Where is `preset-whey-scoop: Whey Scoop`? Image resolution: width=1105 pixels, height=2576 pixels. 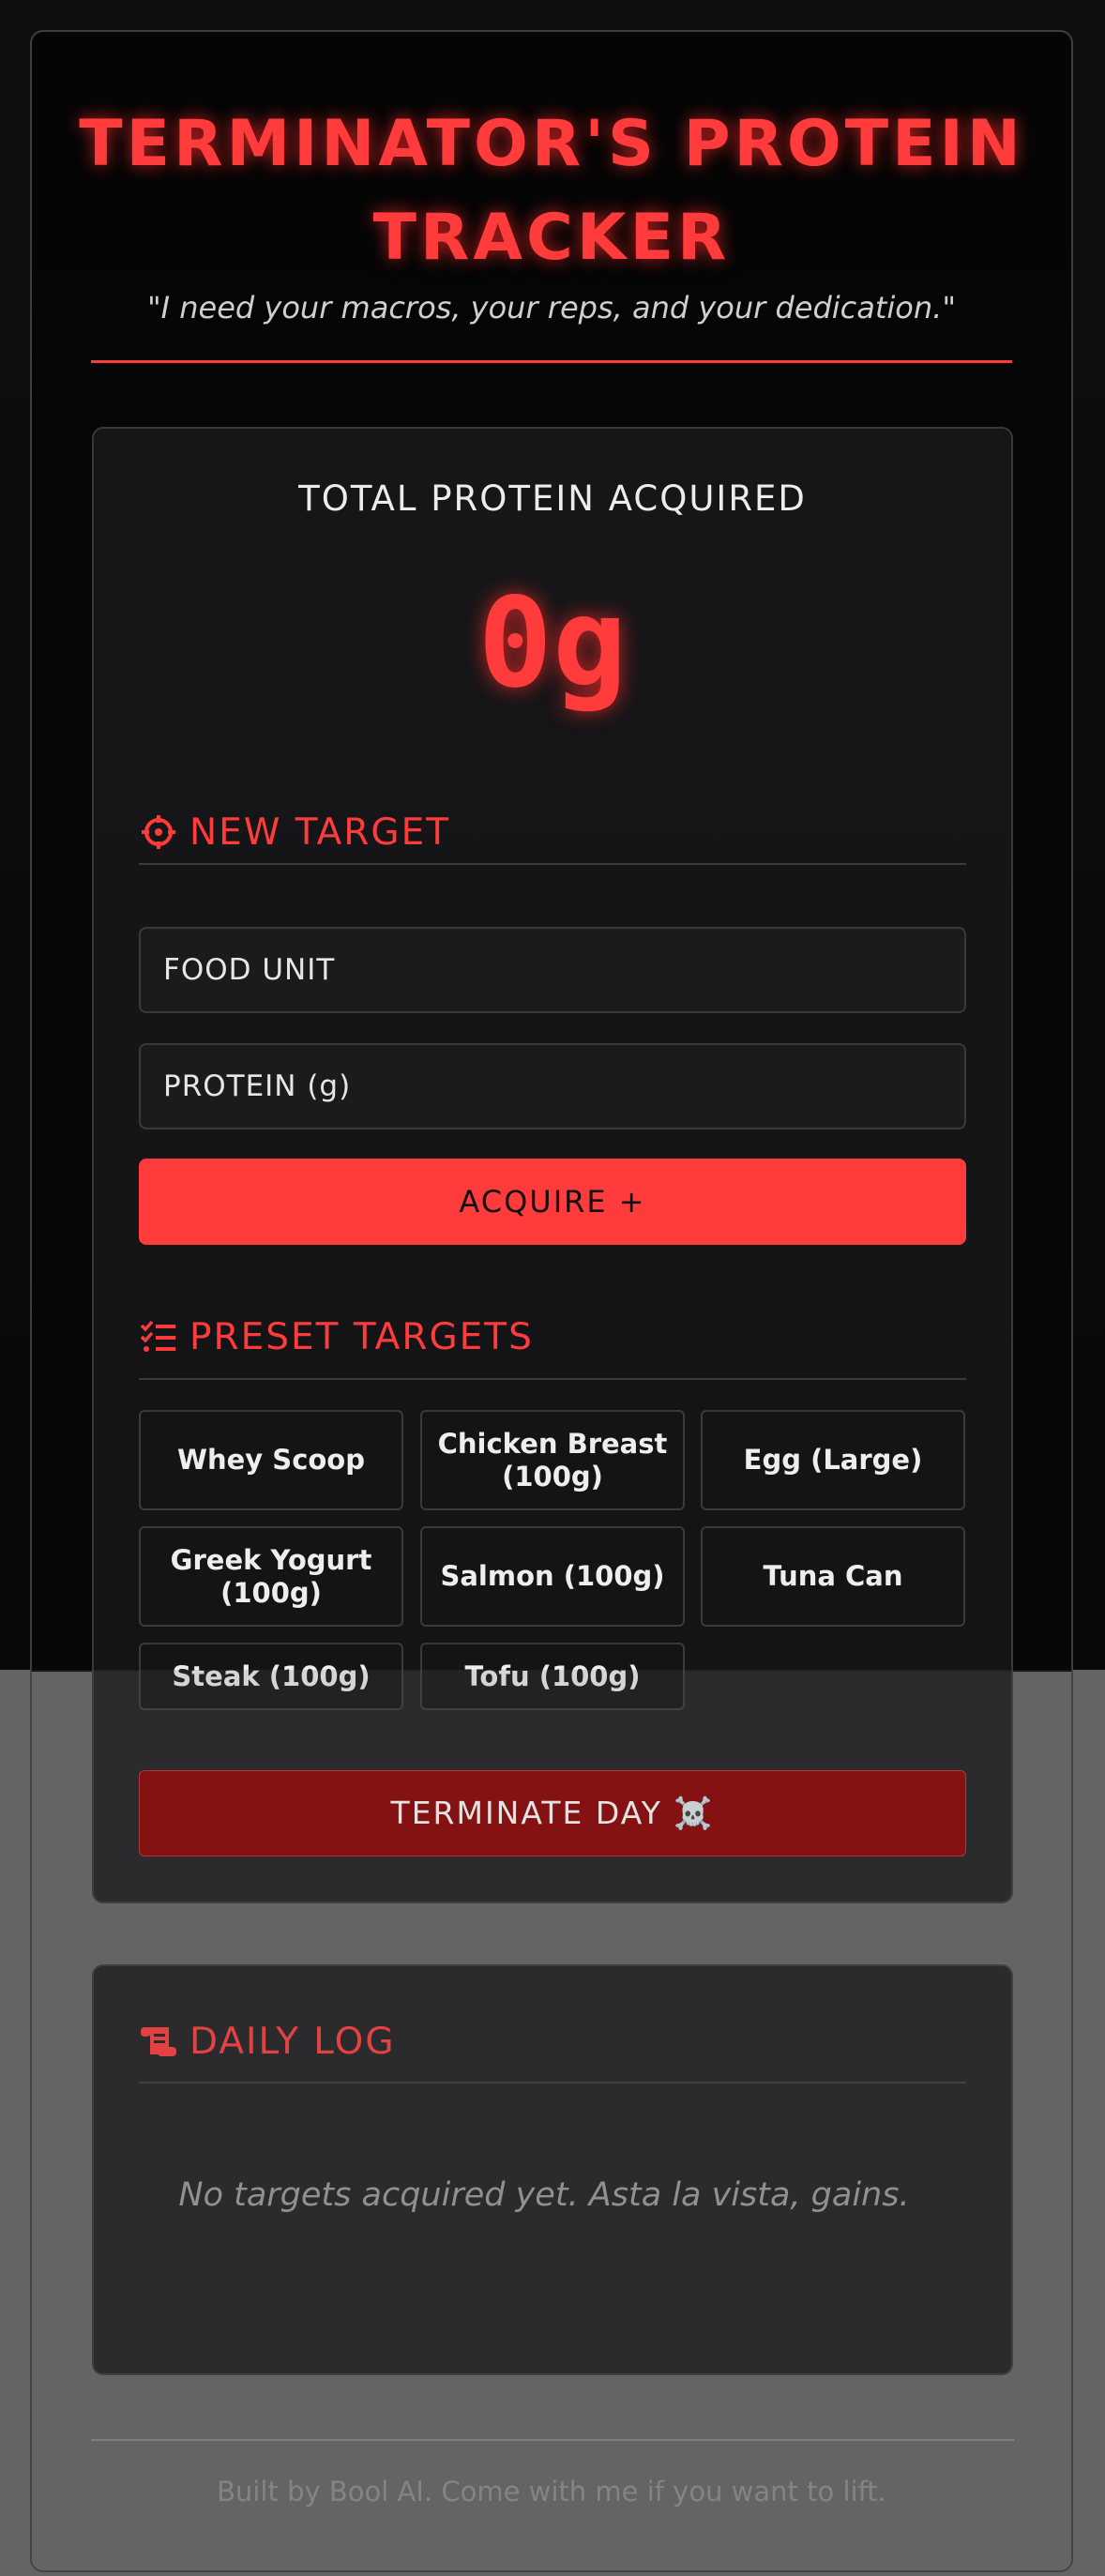 preset-whey-scoop: Whey Scoop is located at coordinates (271, 1460).